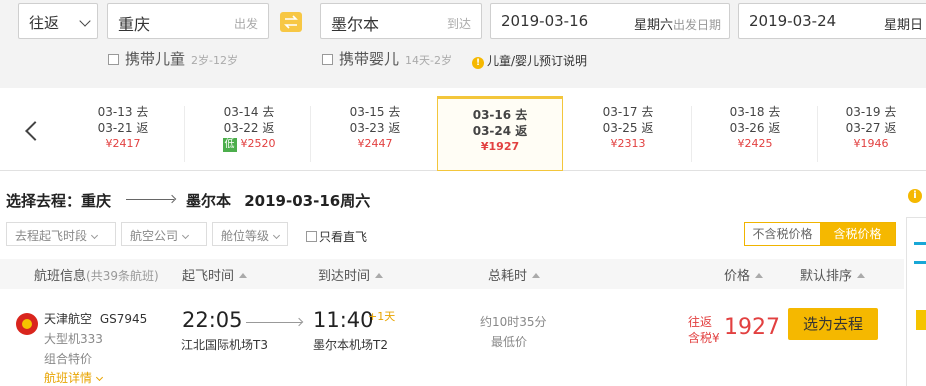 This screenshot has height=386, width=926. What do you see at coordinates (857, 234) in the screenshot?
I see `tax-included-option: 含税价格` at bounding box center [857, 234].